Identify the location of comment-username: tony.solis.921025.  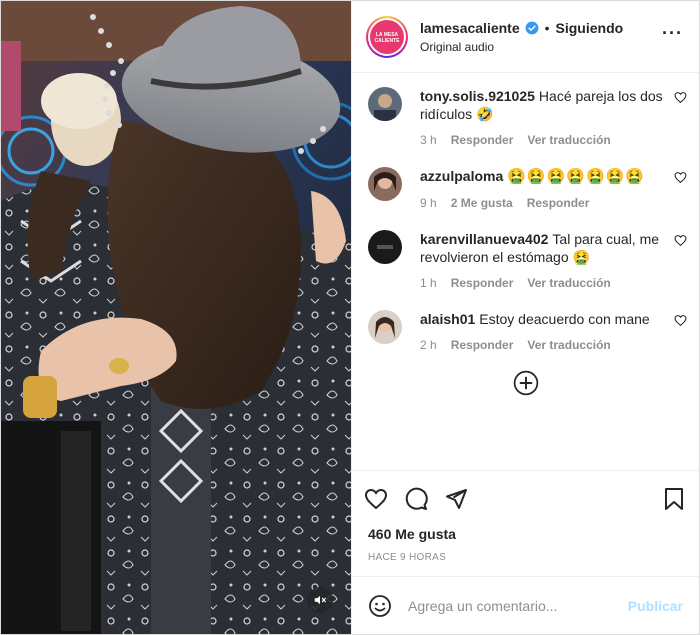
(477, 96).